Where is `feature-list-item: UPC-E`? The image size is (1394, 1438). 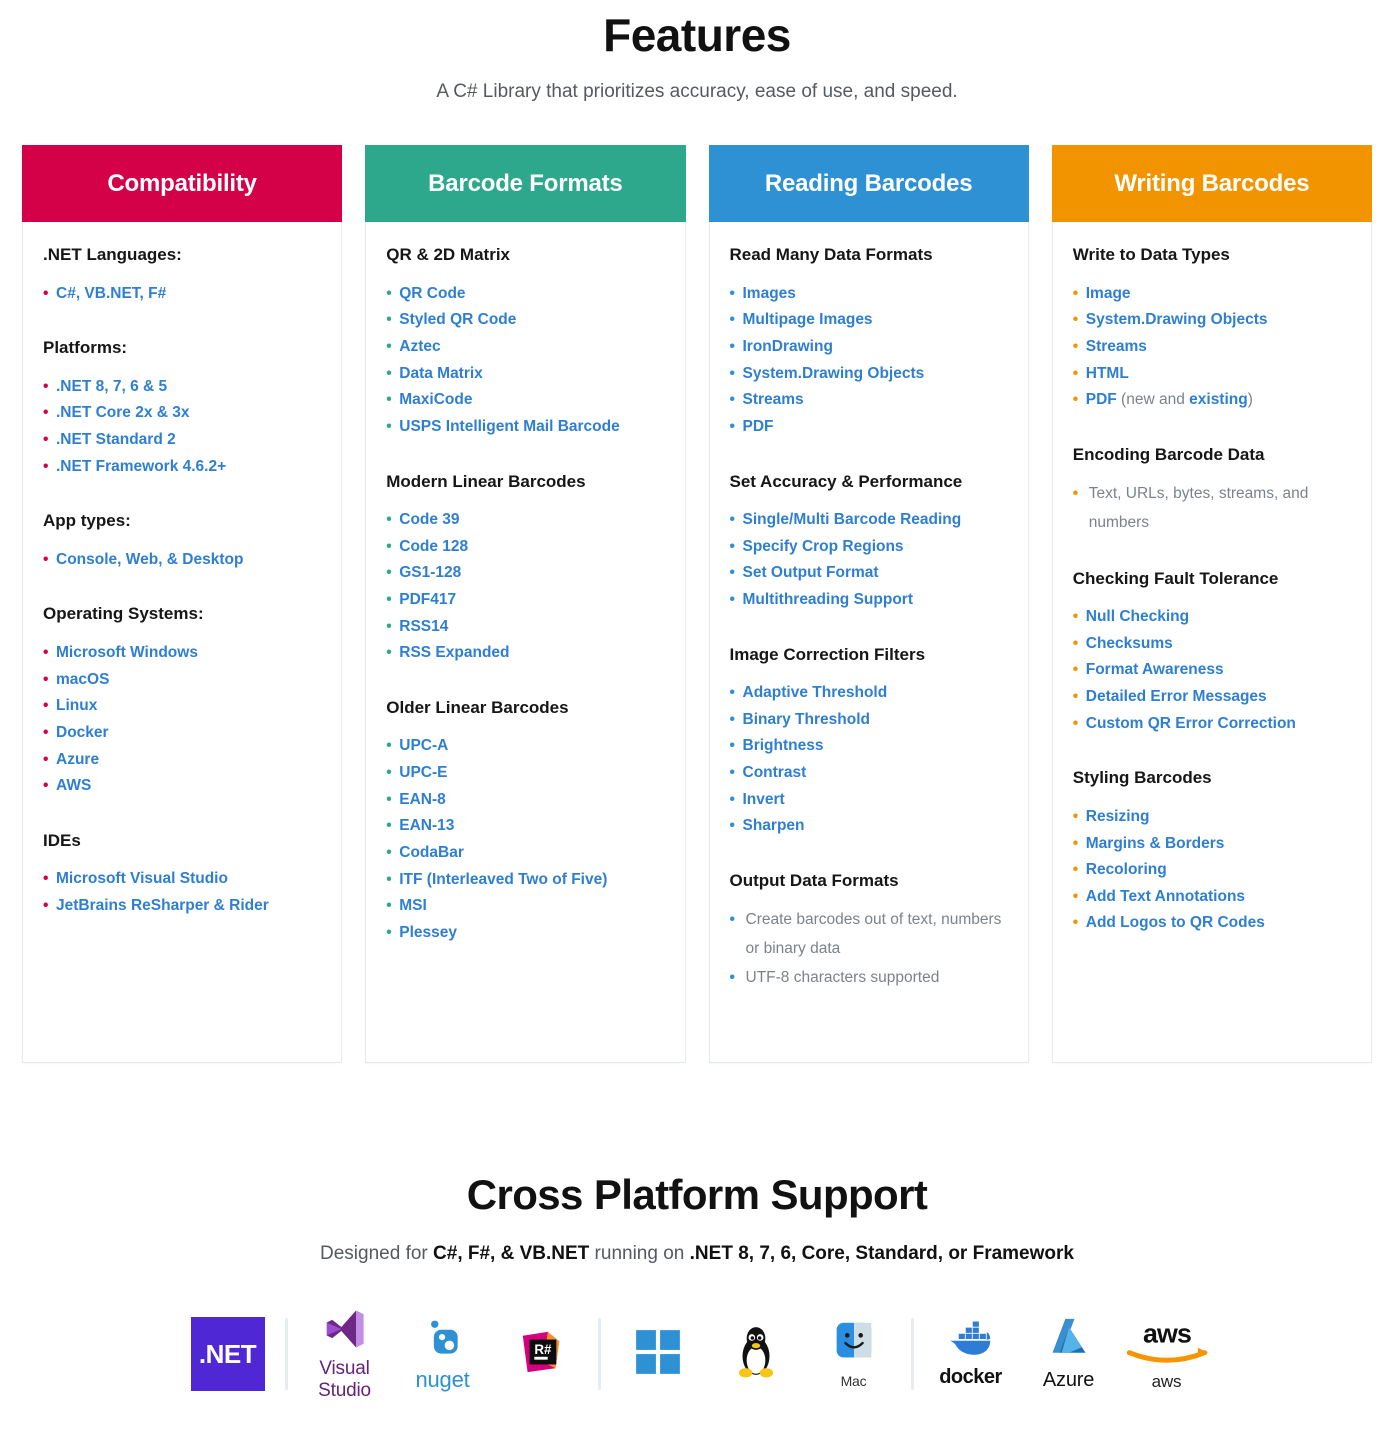
feature-list-item: UPC-E is located at coordinates (525, 773).